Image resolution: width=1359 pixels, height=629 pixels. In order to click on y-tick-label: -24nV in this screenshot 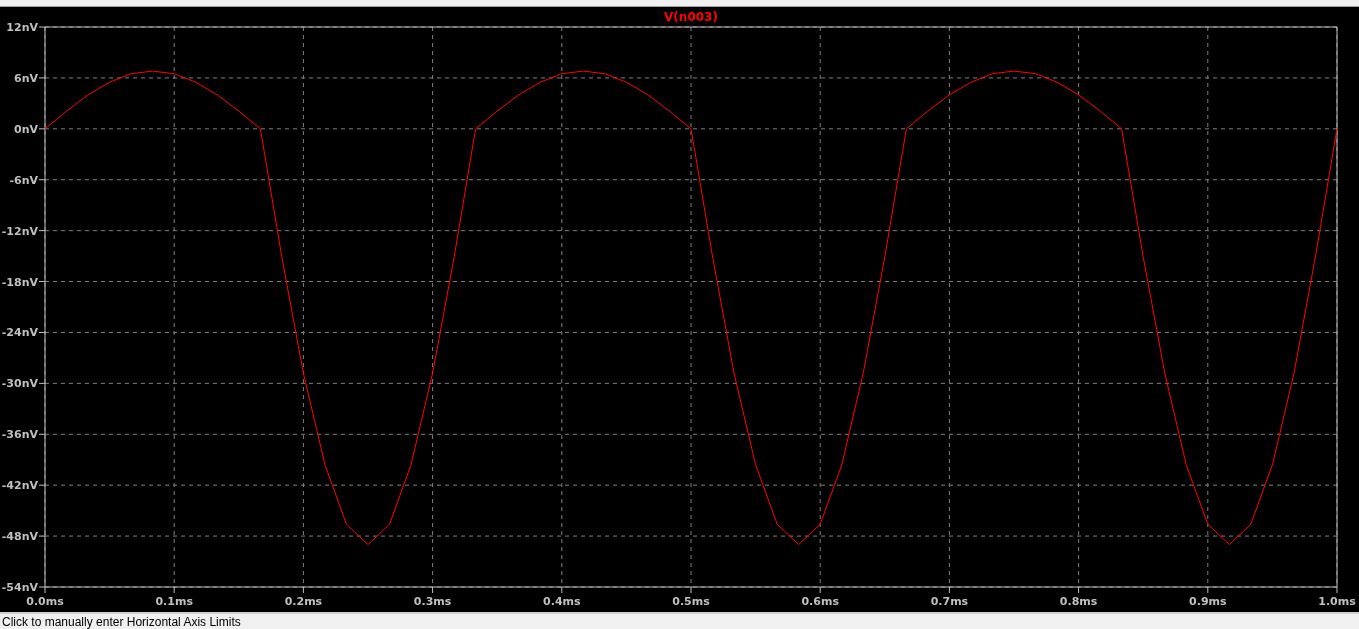, I will do `click(19, 333)`.